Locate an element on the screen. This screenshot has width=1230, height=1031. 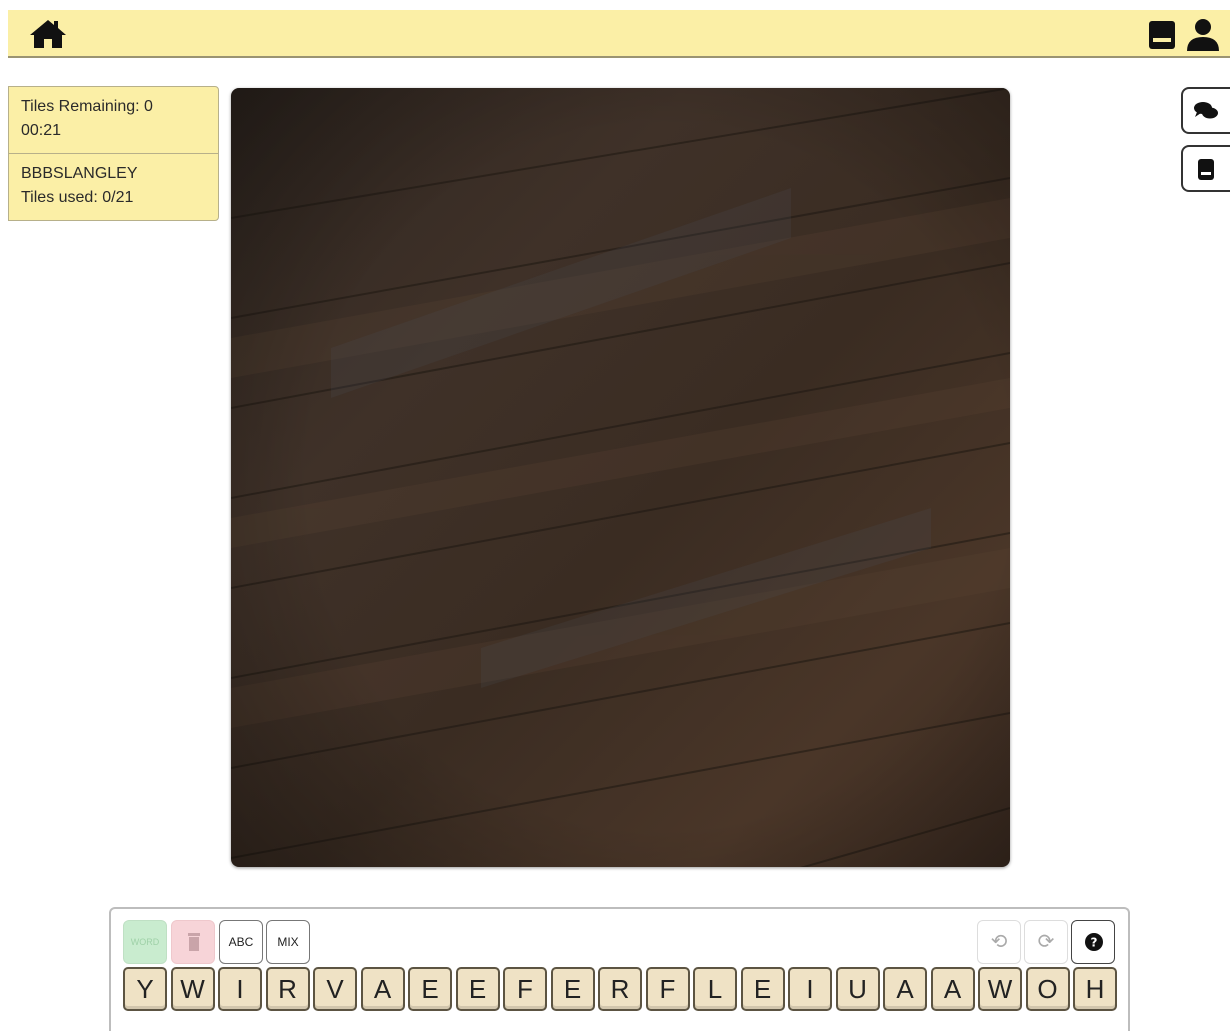
player-panel: BBBSLANGLEY Tiles used: 0/21 is located at coordinates (113, 187).